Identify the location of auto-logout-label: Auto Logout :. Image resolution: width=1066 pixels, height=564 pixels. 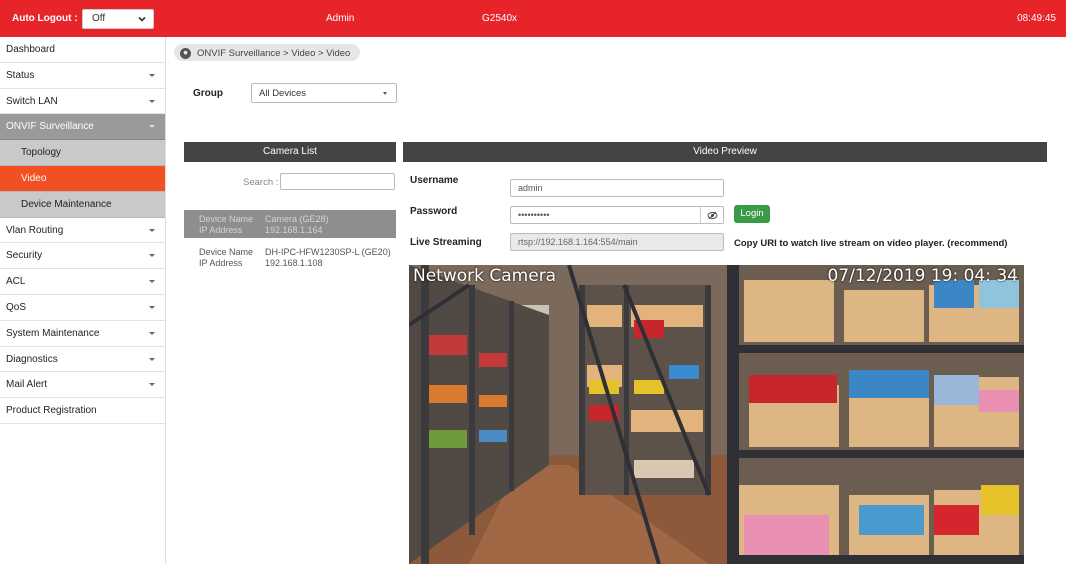
(45, 18).